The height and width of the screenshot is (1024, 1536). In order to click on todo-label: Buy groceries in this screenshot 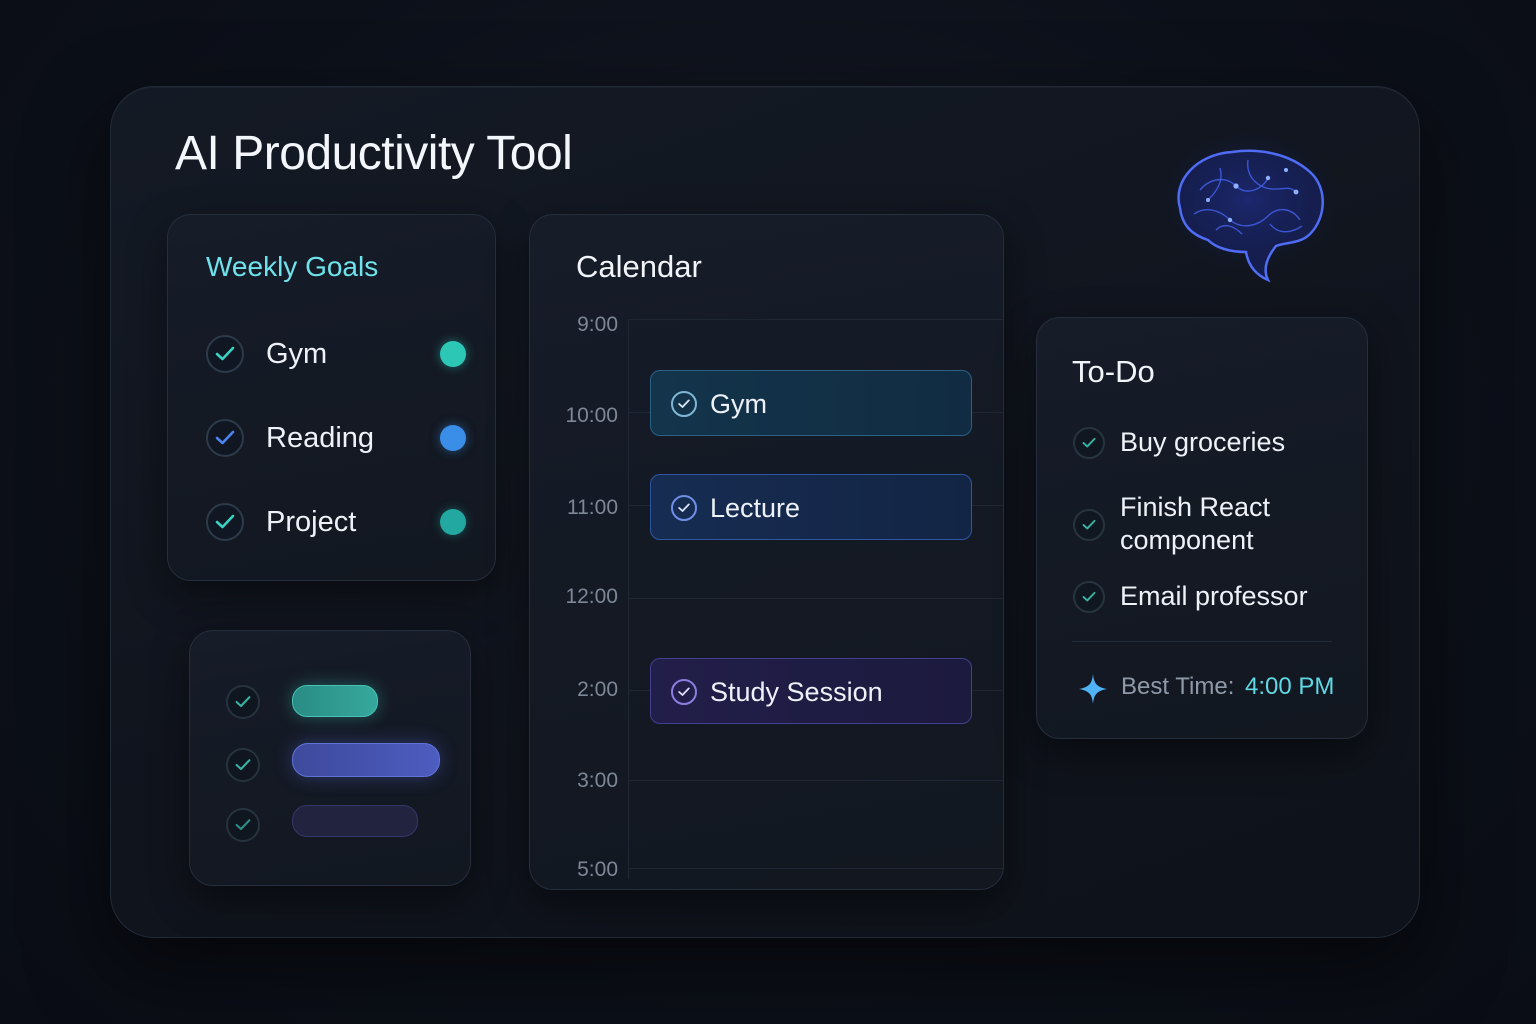, I will do `click(1203, 442)`.